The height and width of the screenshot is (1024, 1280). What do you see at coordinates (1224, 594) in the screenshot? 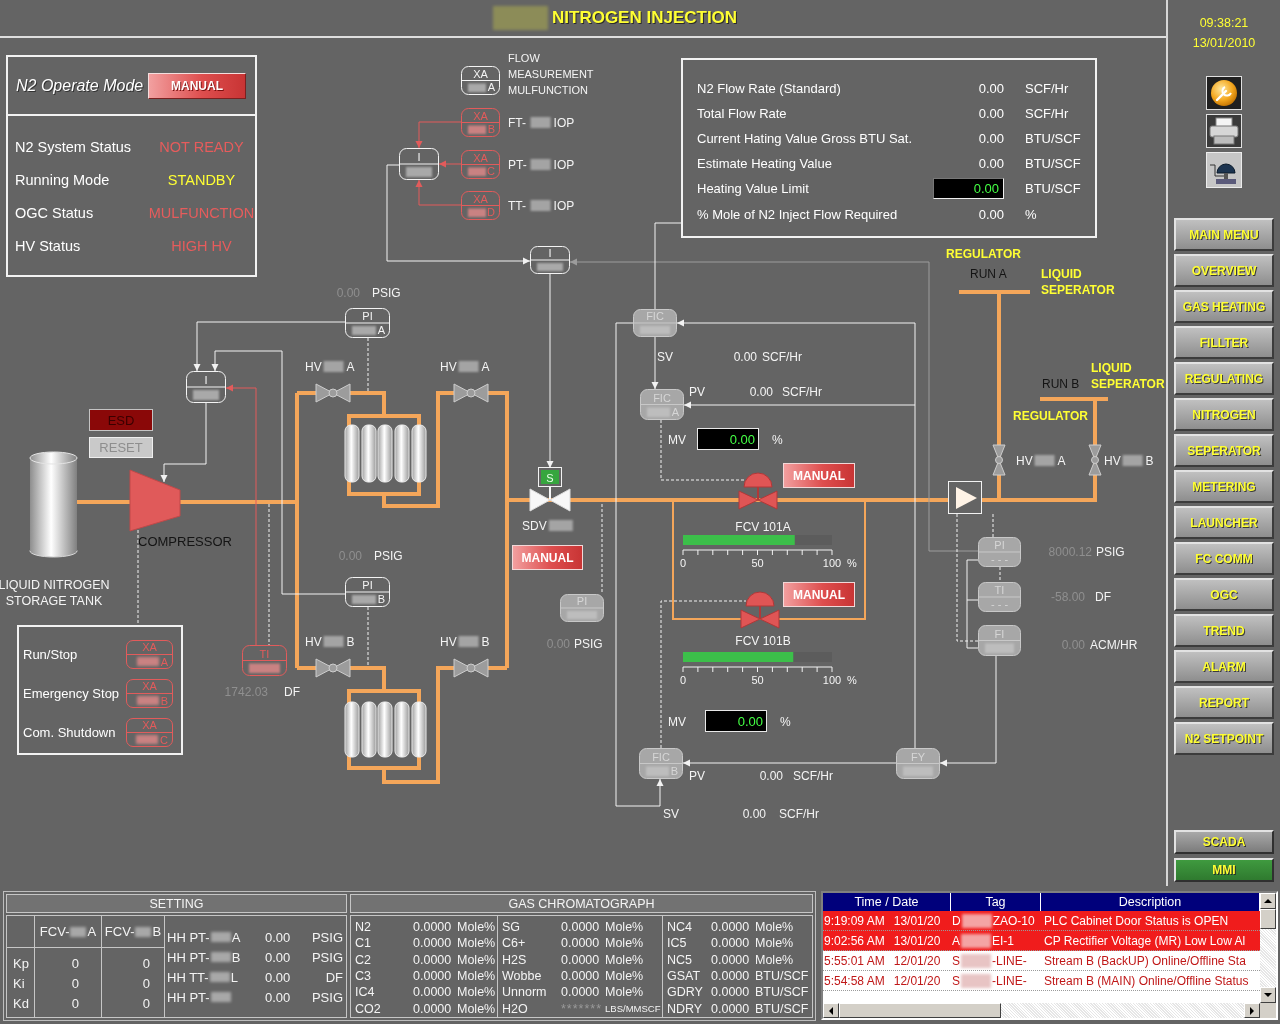
I see `nav-button: OGC` at bounding box center [1224, 594].